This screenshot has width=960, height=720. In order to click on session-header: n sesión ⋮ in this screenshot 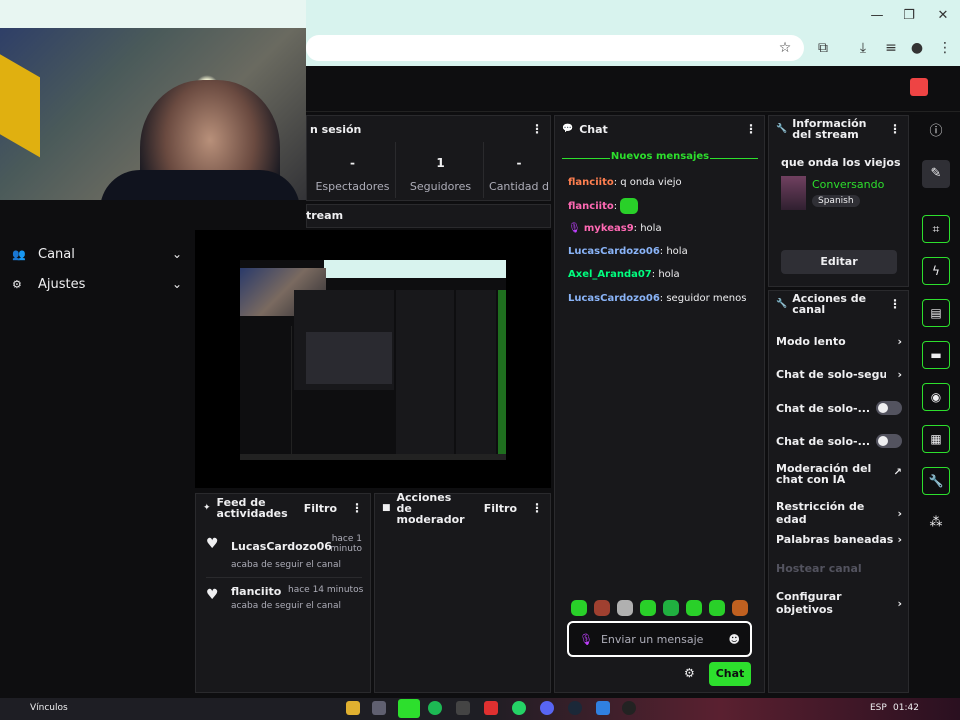, I will do `click(428, 129)`.